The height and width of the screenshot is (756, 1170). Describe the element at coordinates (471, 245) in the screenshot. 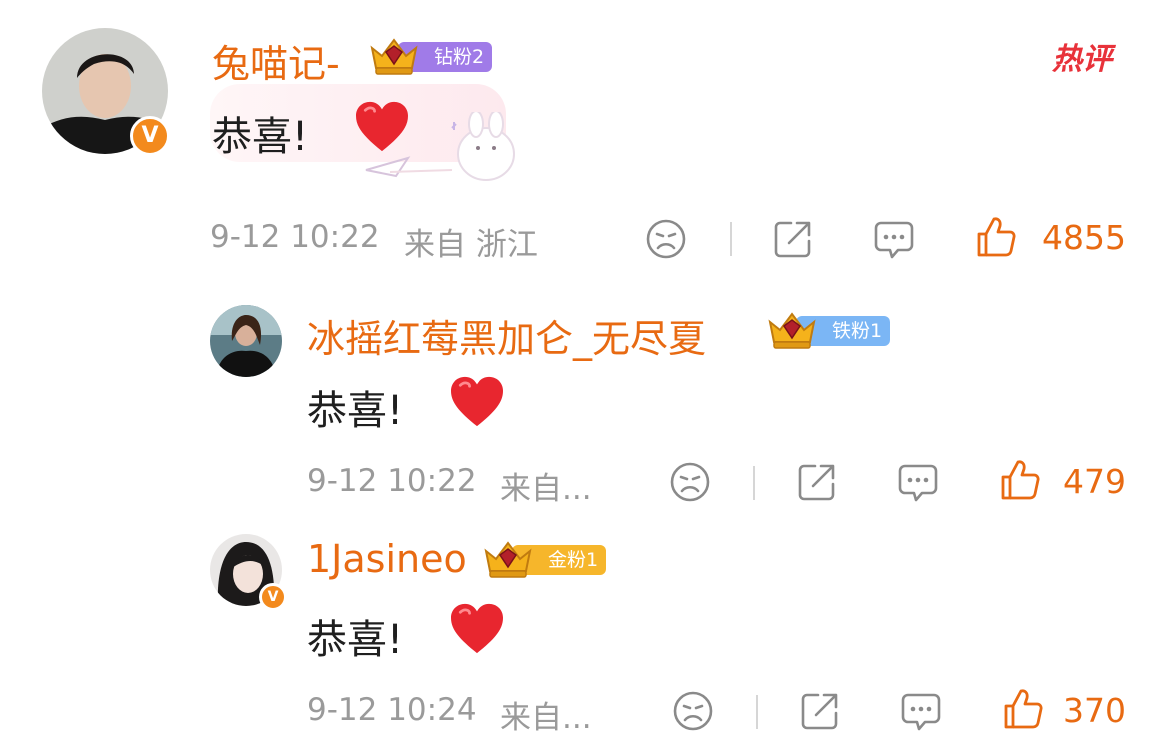

I see `comment-location: 来自 浙江` at that location.